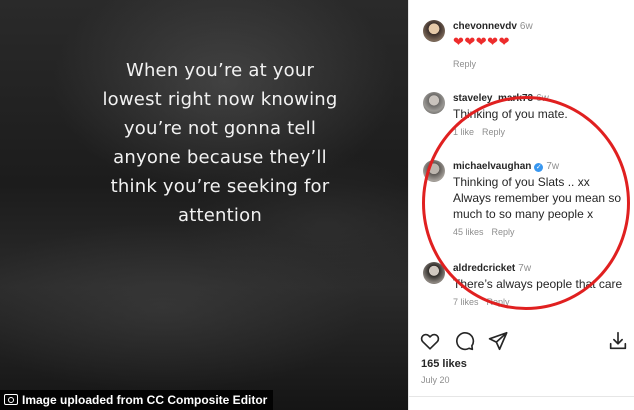  Describe the element at coordinates (492, 166) in the screenshot. I see `comment-username: michaelvaughan` at that location.